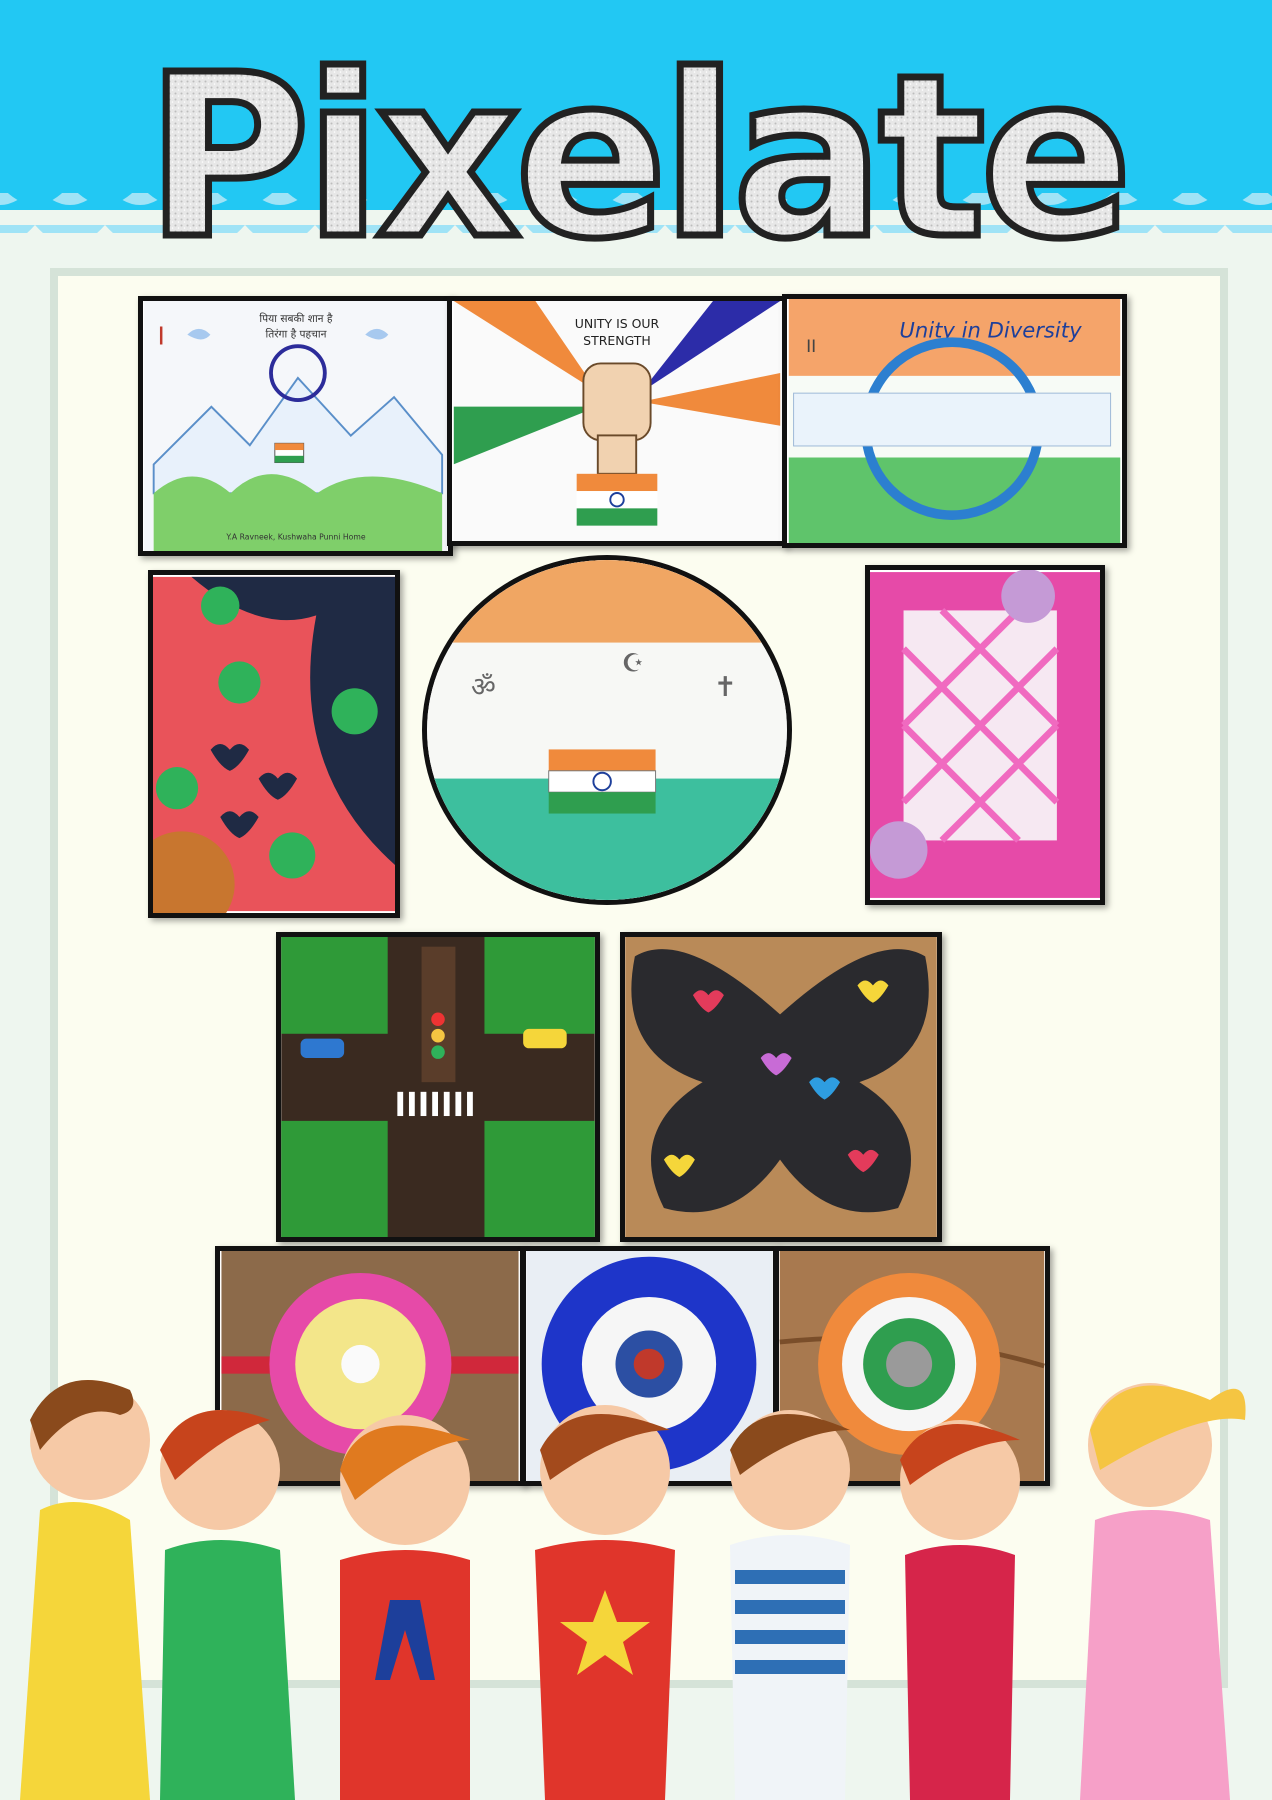 This screenshot has width=1272, height=1800. I want to click on drawing-caption-line2: तिरंगा है पहचान, so click(296, 334).